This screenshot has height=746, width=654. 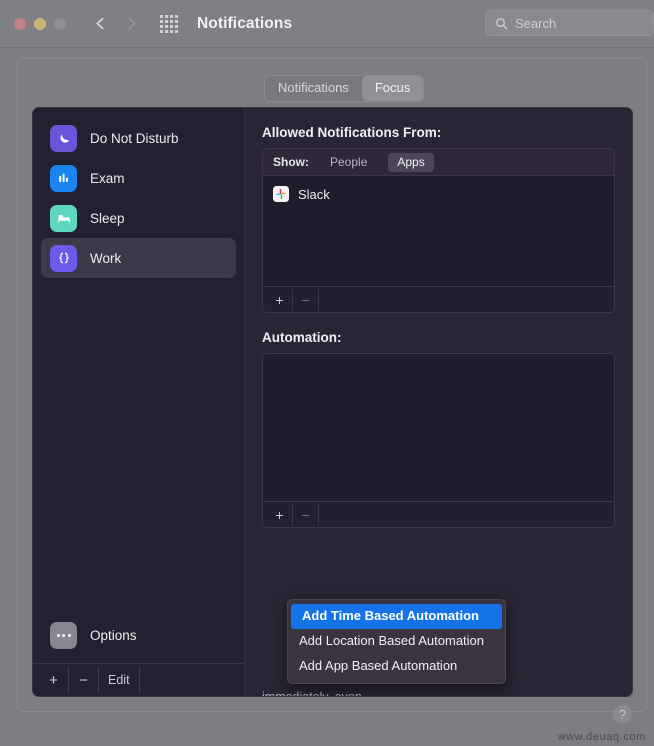 I want to click on app-name: Slack, so click(x=314, y=194).